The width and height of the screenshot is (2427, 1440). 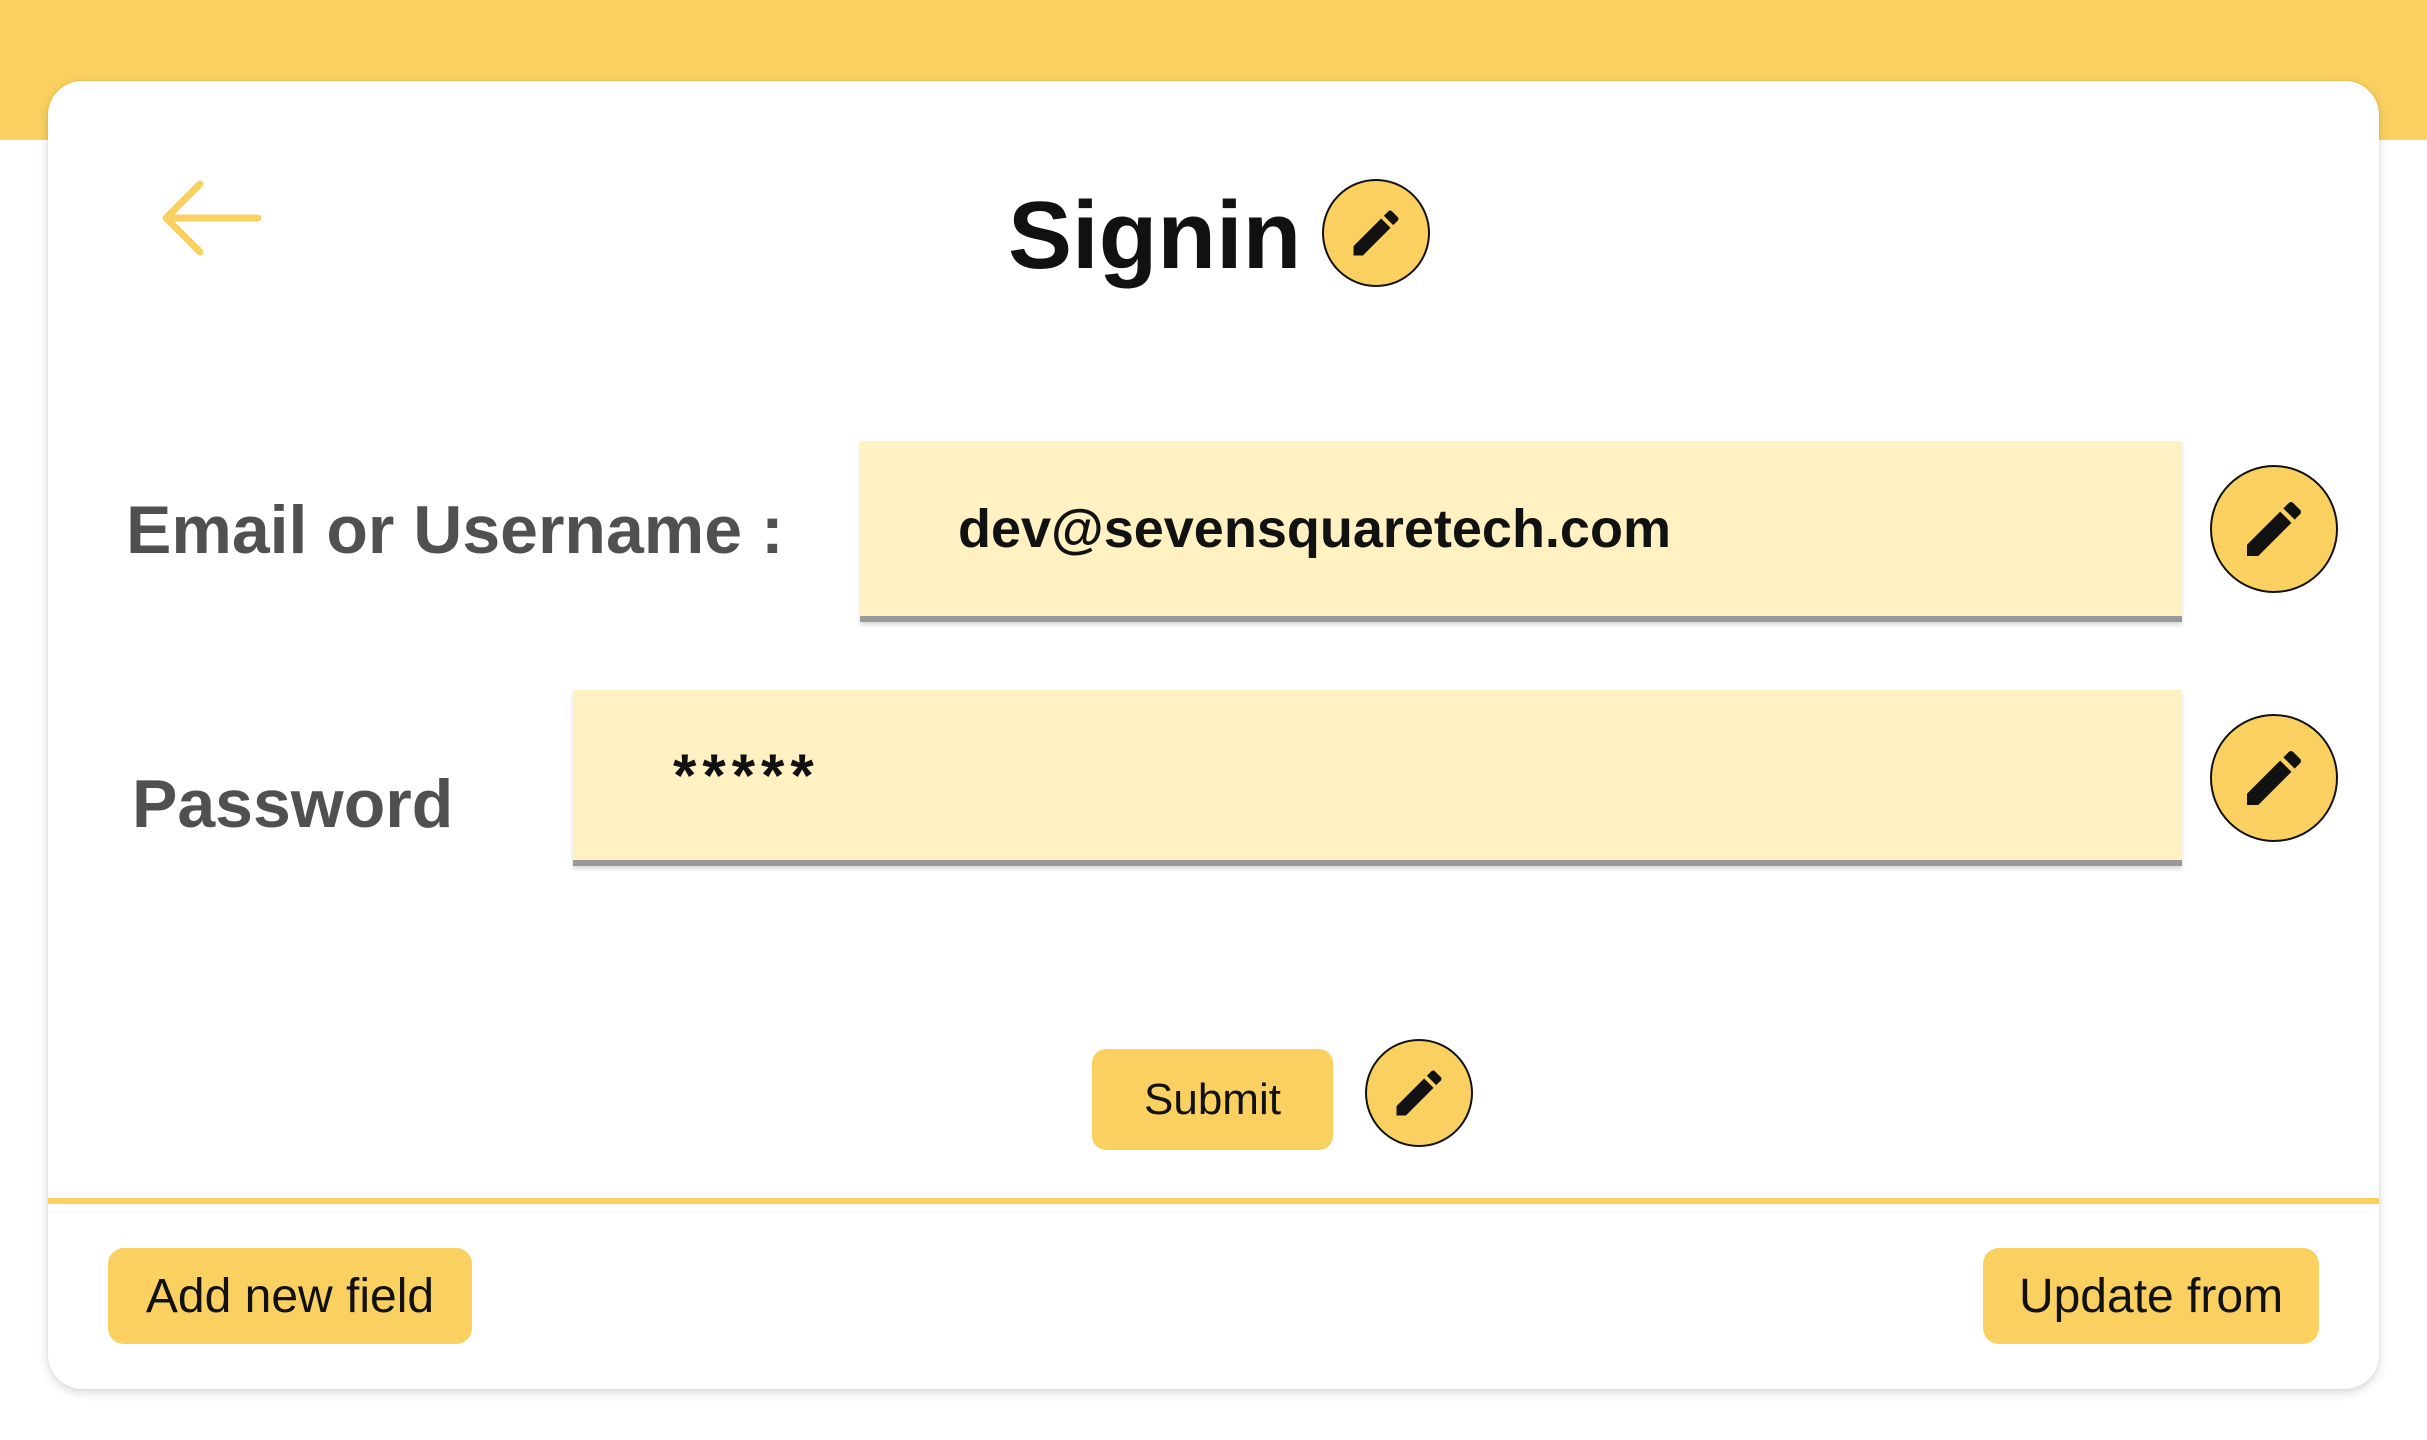 I want to click on page-title: Signin, so click(x=1155, y=235).